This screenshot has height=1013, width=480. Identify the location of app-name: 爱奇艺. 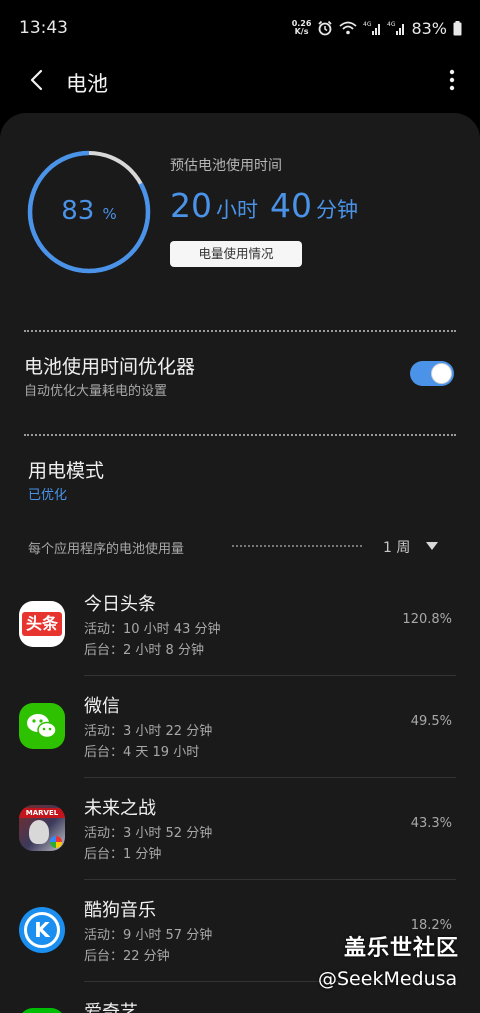
(111, 1007).